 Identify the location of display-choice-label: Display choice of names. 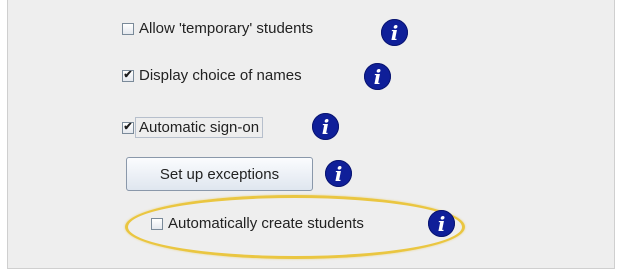
(220, 75).